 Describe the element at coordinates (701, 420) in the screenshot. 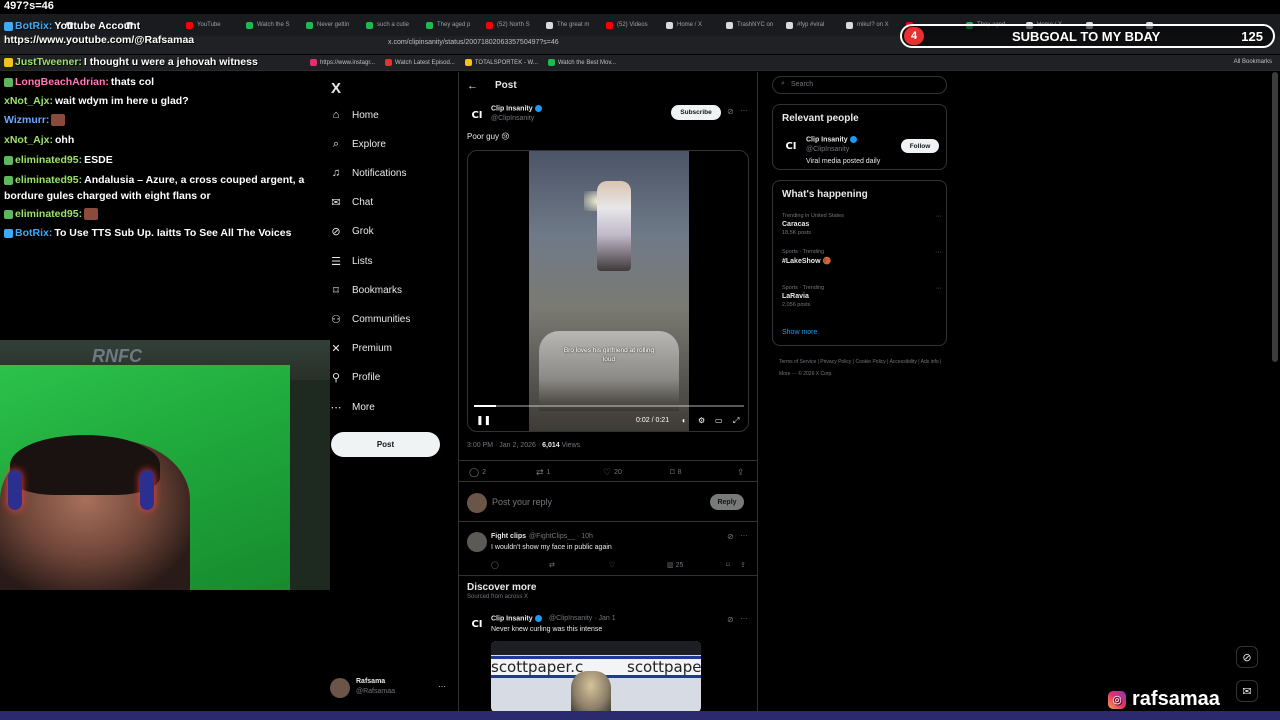

I see `settings-icon: ⚙` at that location.